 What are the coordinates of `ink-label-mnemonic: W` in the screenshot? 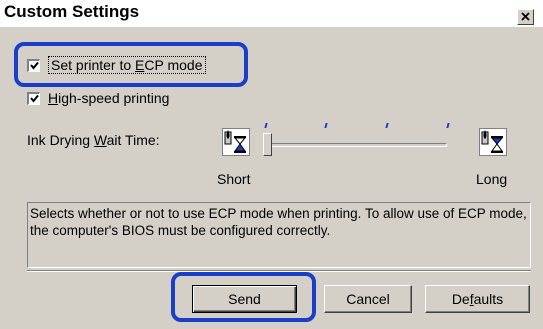 It's located at (100, 140).